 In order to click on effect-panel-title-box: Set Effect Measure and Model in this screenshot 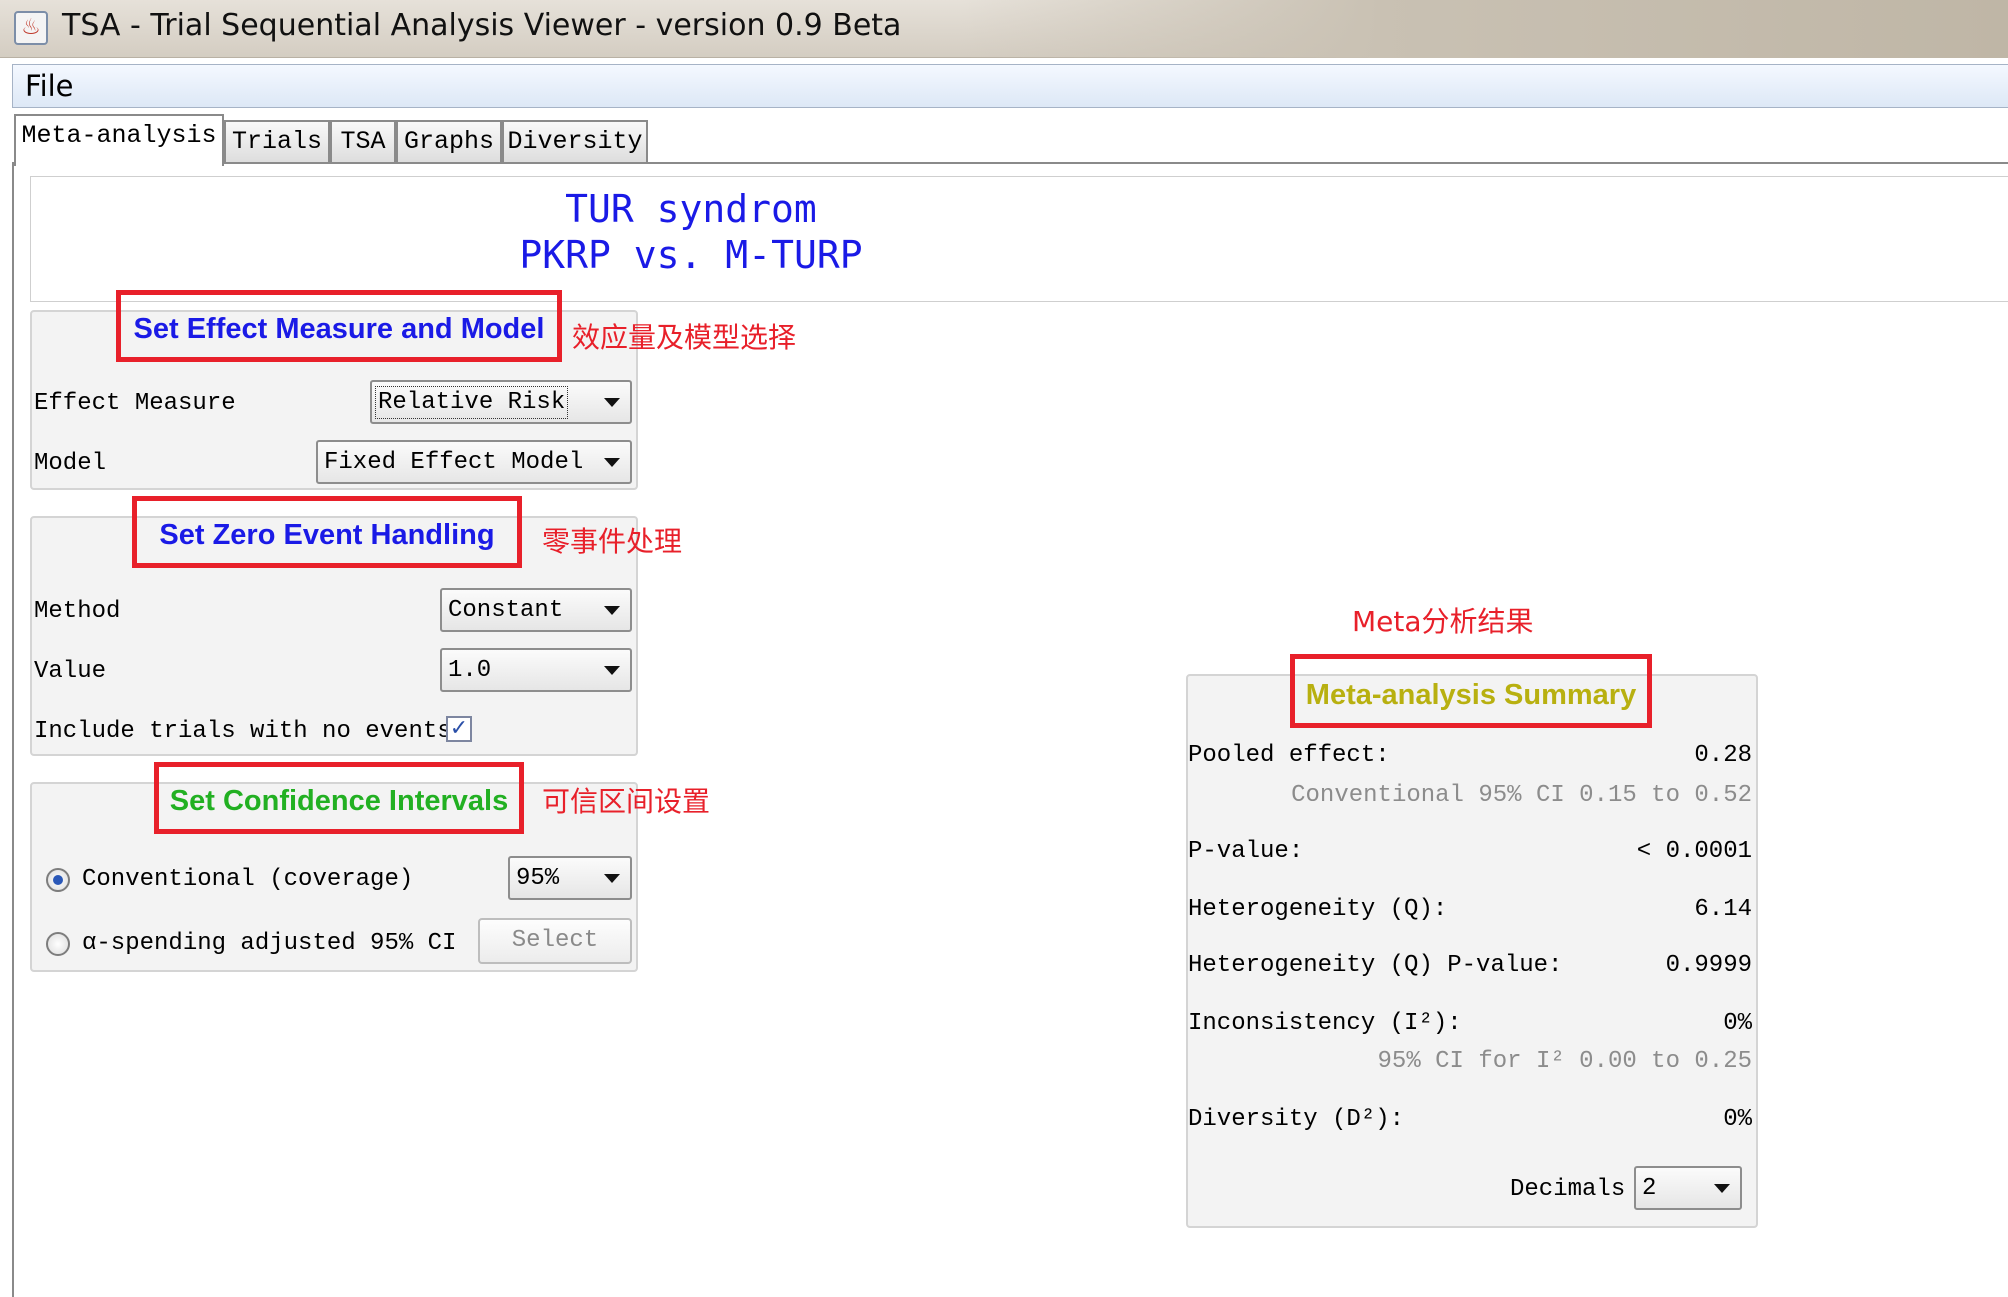, I will do `click(339, 326)`.